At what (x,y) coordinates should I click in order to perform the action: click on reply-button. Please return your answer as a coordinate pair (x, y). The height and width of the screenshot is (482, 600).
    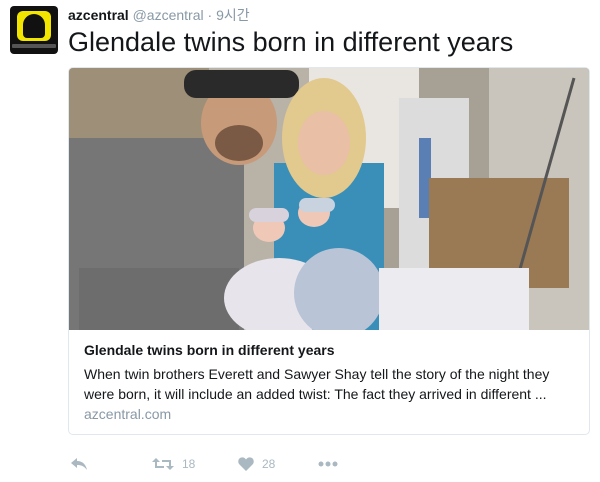
    Looking at the image, I should click on (79, 464).